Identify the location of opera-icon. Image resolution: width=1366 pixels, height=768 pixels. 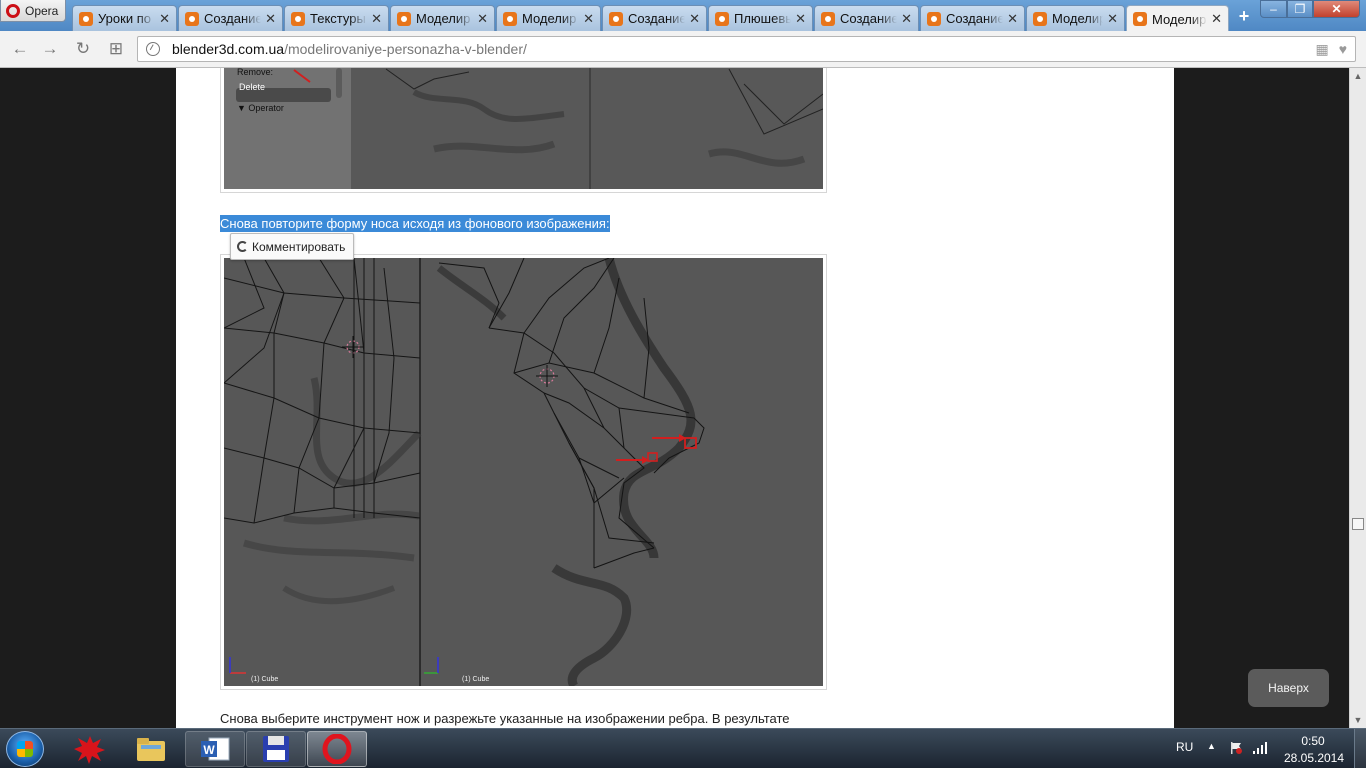
(337, 749).